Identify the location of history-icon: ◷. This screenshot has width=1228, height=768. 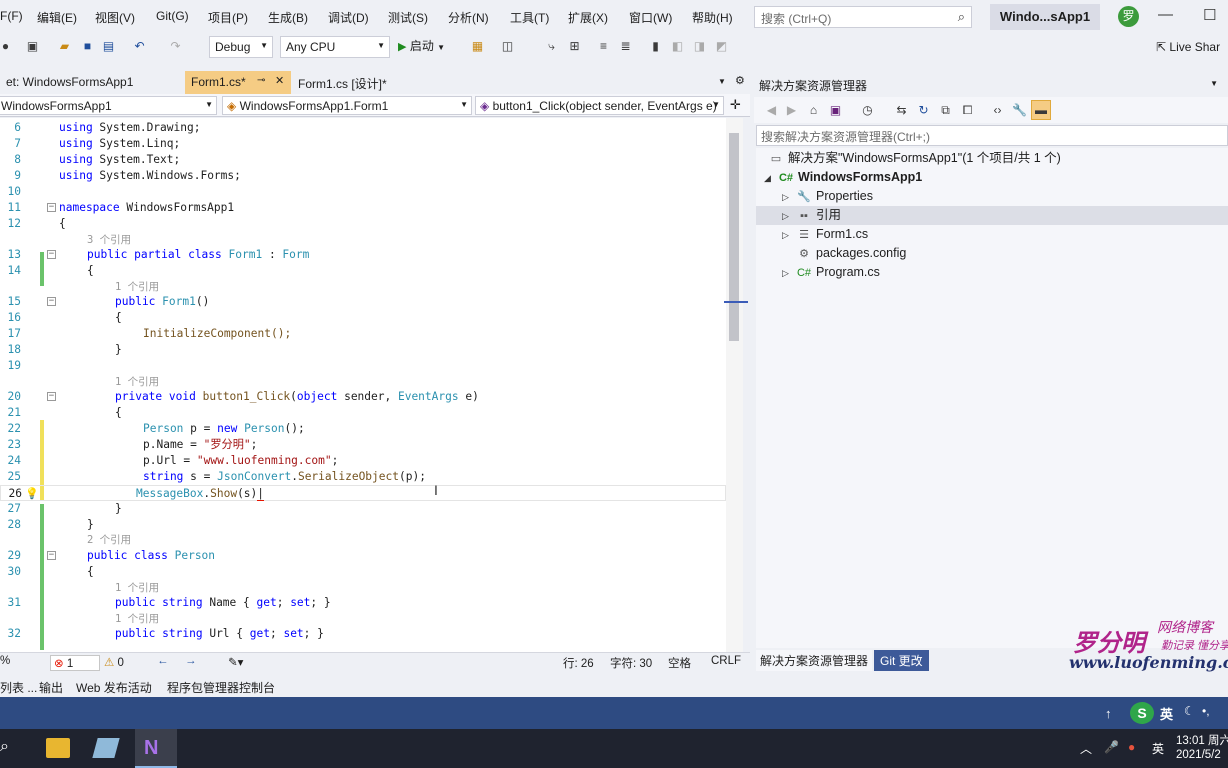
(867, 110).